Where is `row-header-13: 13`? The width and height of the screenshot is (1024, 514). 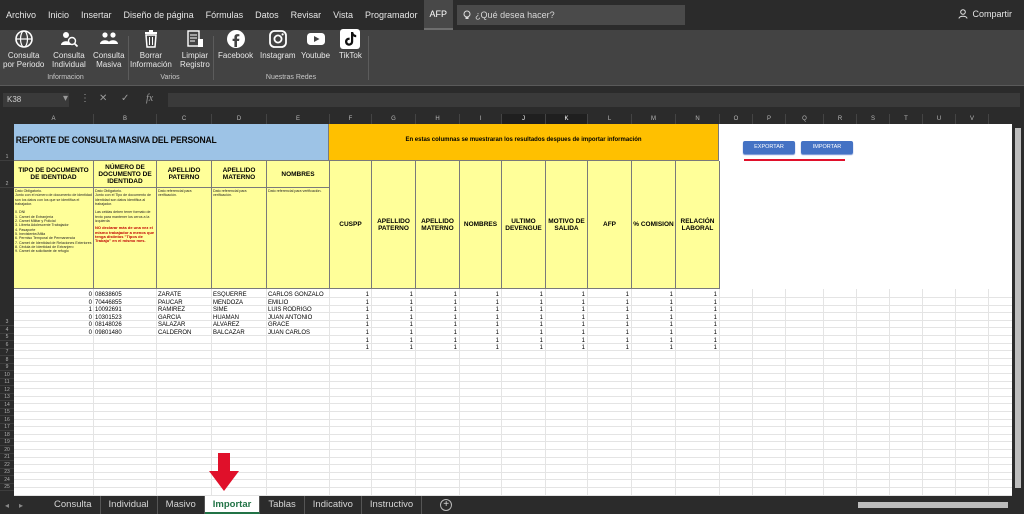
row-header-13: 13 is located at coordinates (7, 397).